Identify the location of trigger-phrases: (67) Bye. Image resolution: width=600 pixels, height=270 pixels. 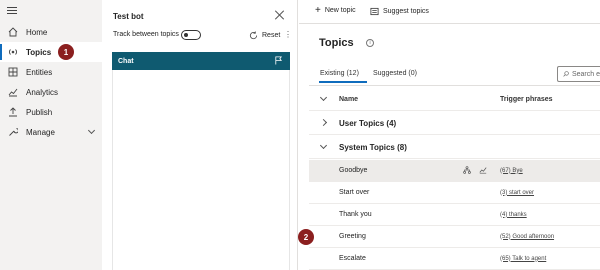
(511, 171).